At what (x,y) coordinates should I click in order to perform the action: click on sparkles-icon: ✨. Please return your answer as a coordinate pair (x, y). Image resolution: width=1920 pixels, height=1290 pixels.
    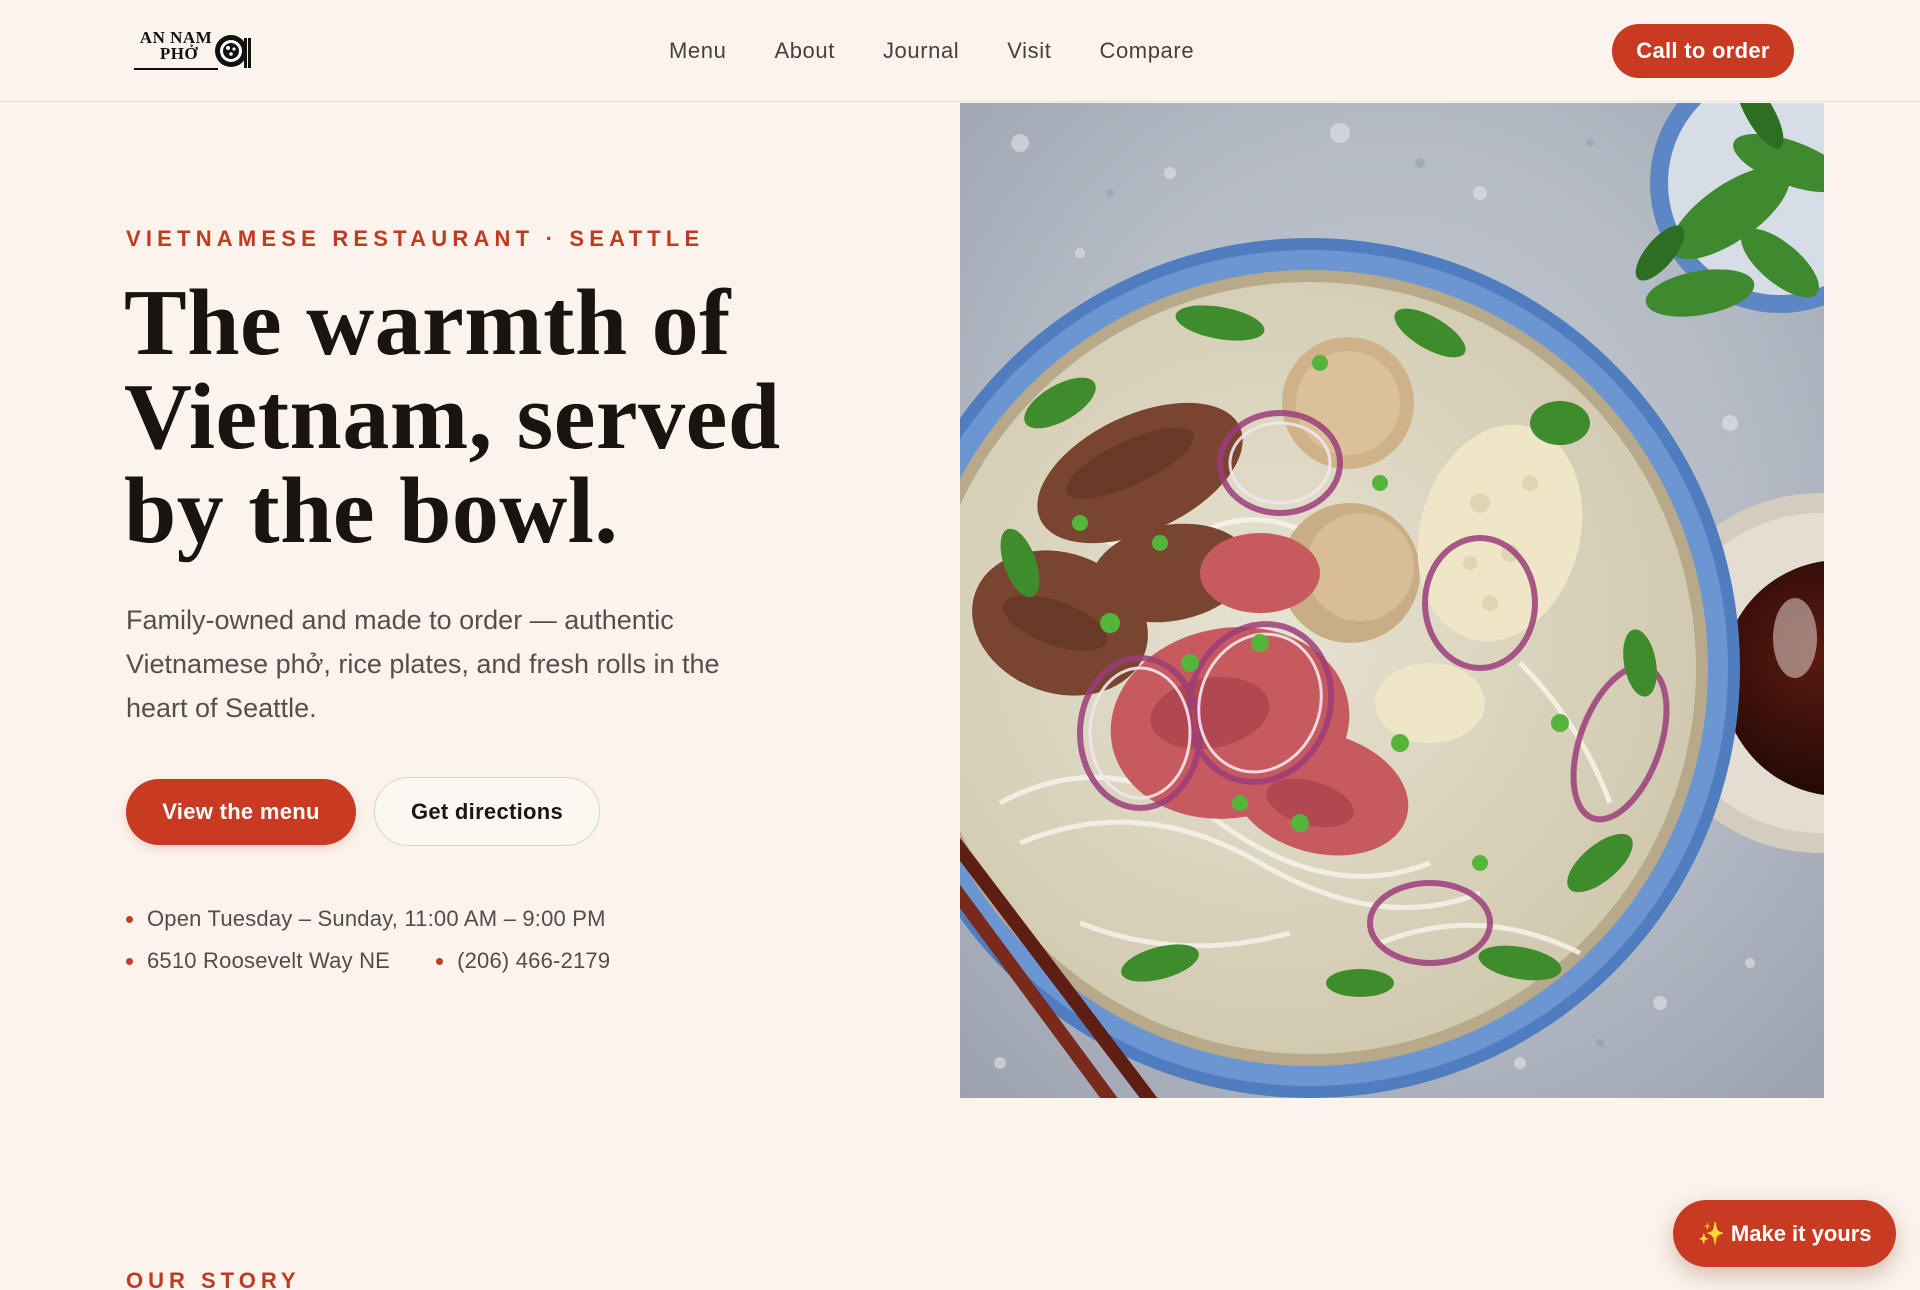
    Looking at the image, I should click on (1711, 1233).